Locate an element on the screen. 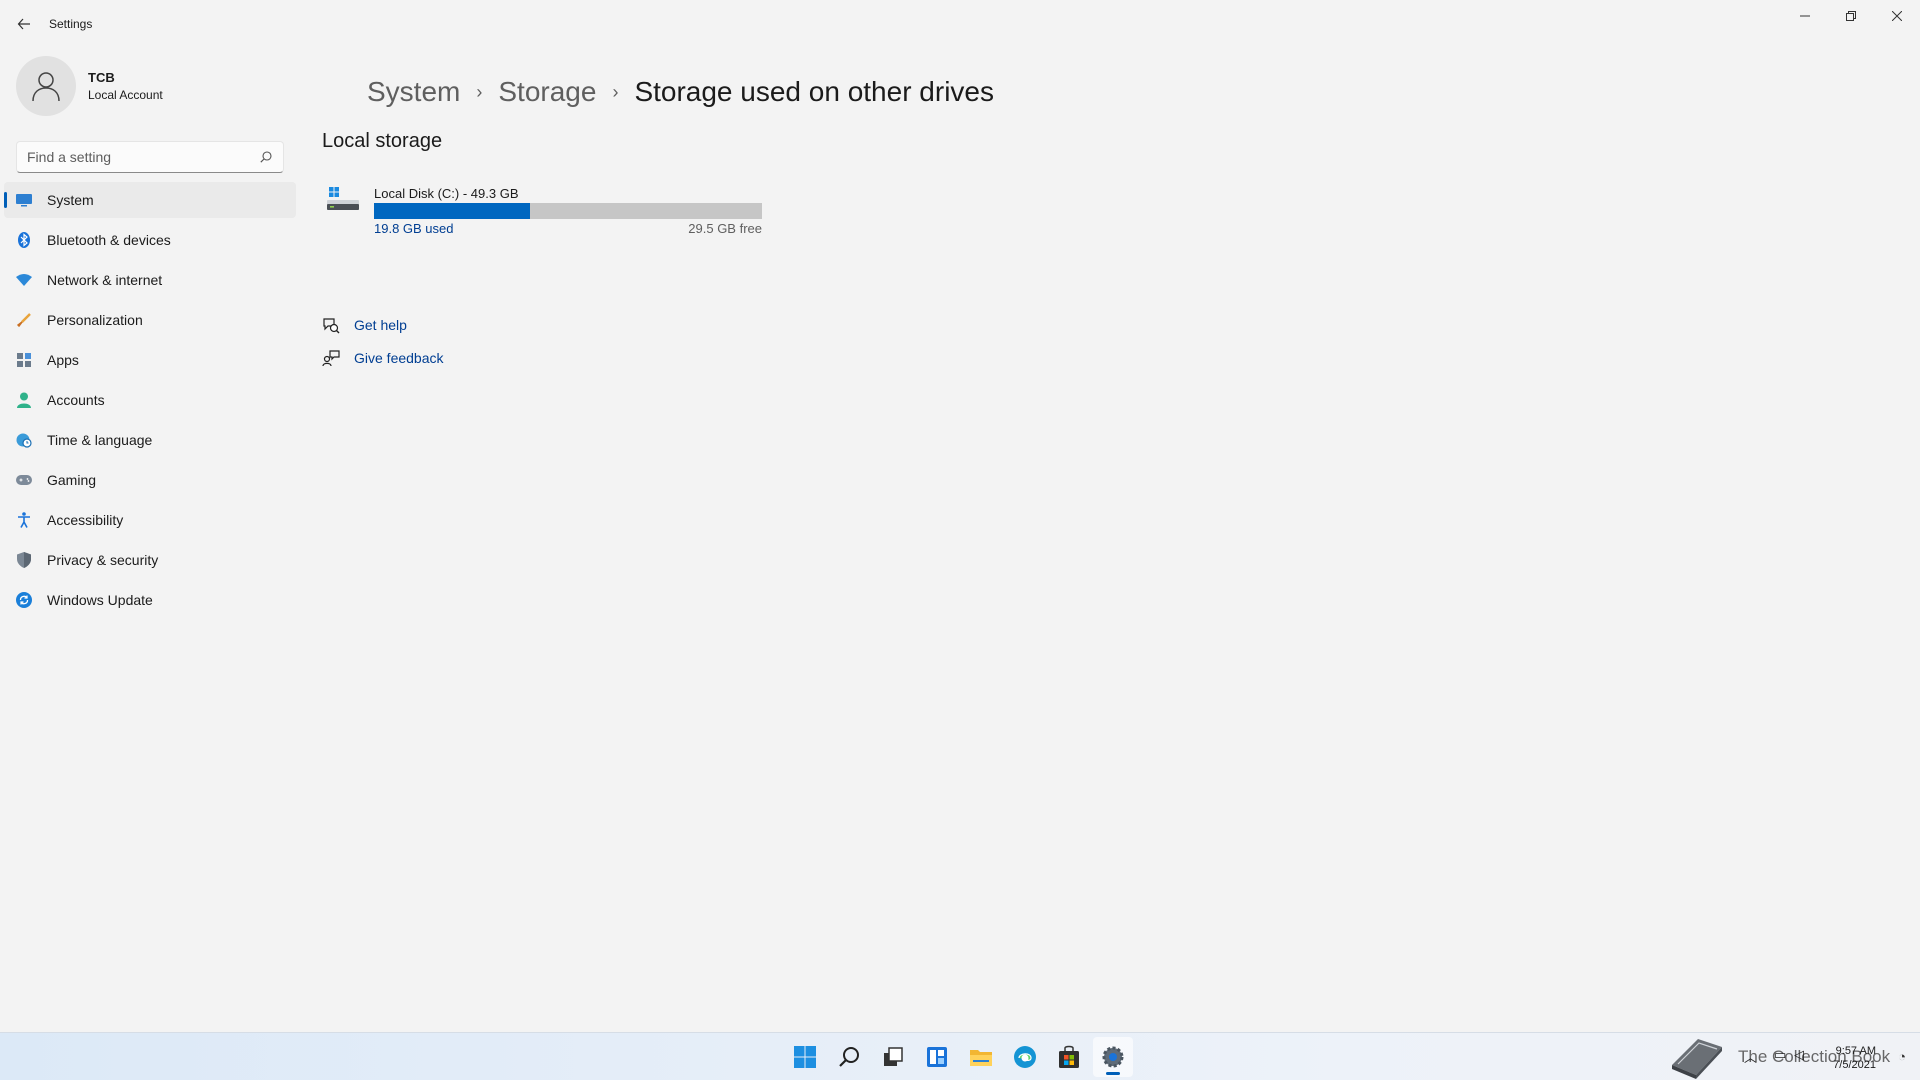  sidebar-item-accessibility: Accessibility is located at coordinates (150, 520).